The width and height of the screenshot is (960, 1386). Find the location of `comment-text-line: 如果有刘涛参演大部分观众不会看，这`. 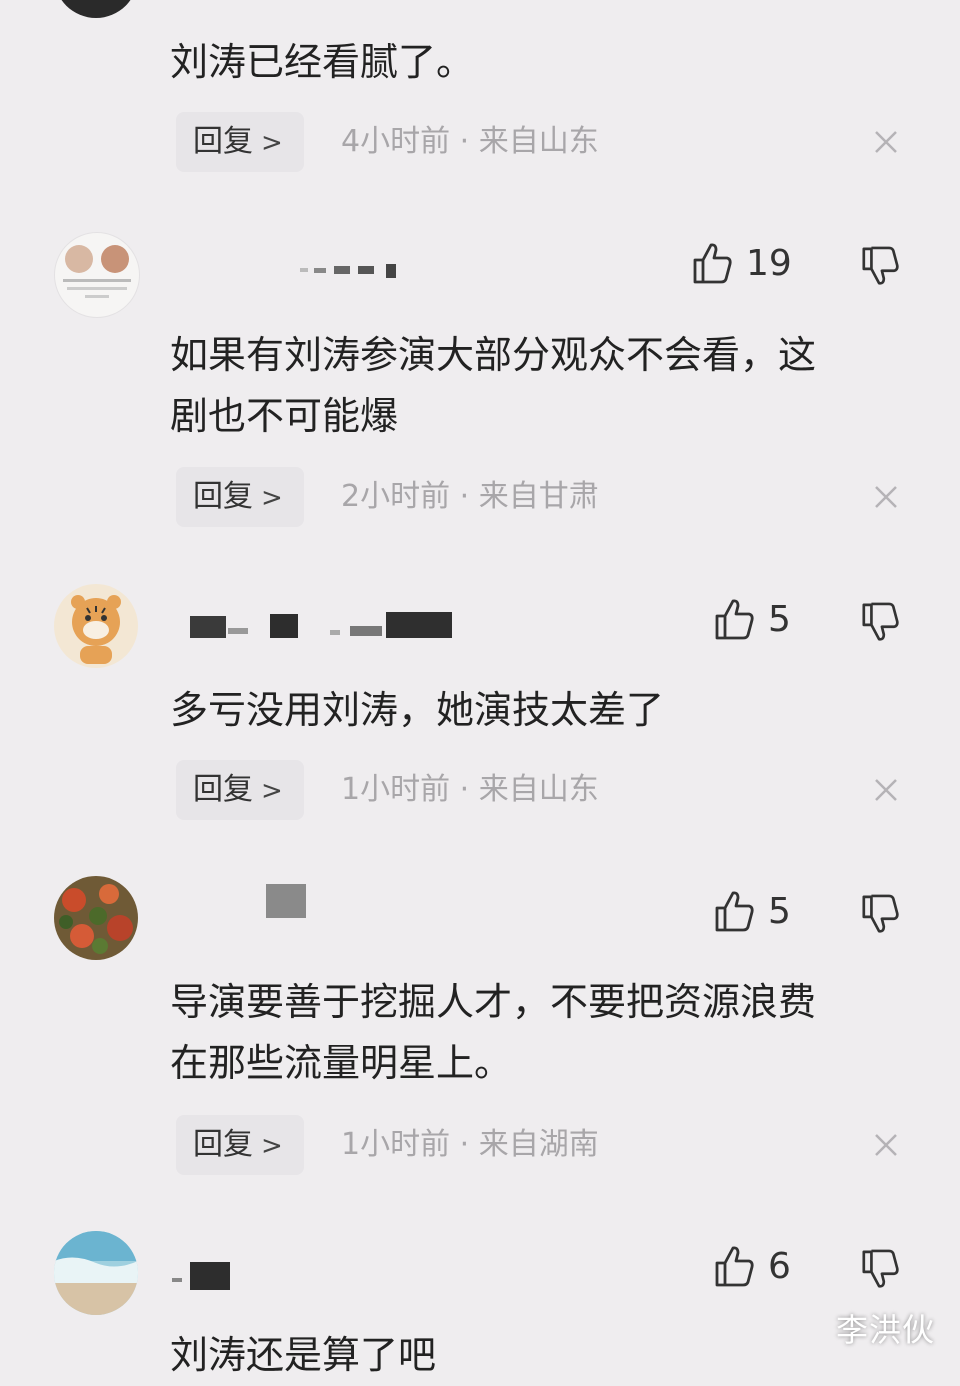

comment-text-line: 如果有刘涛参演大部分观众不会看，这 is located at coordinates (493, 355).